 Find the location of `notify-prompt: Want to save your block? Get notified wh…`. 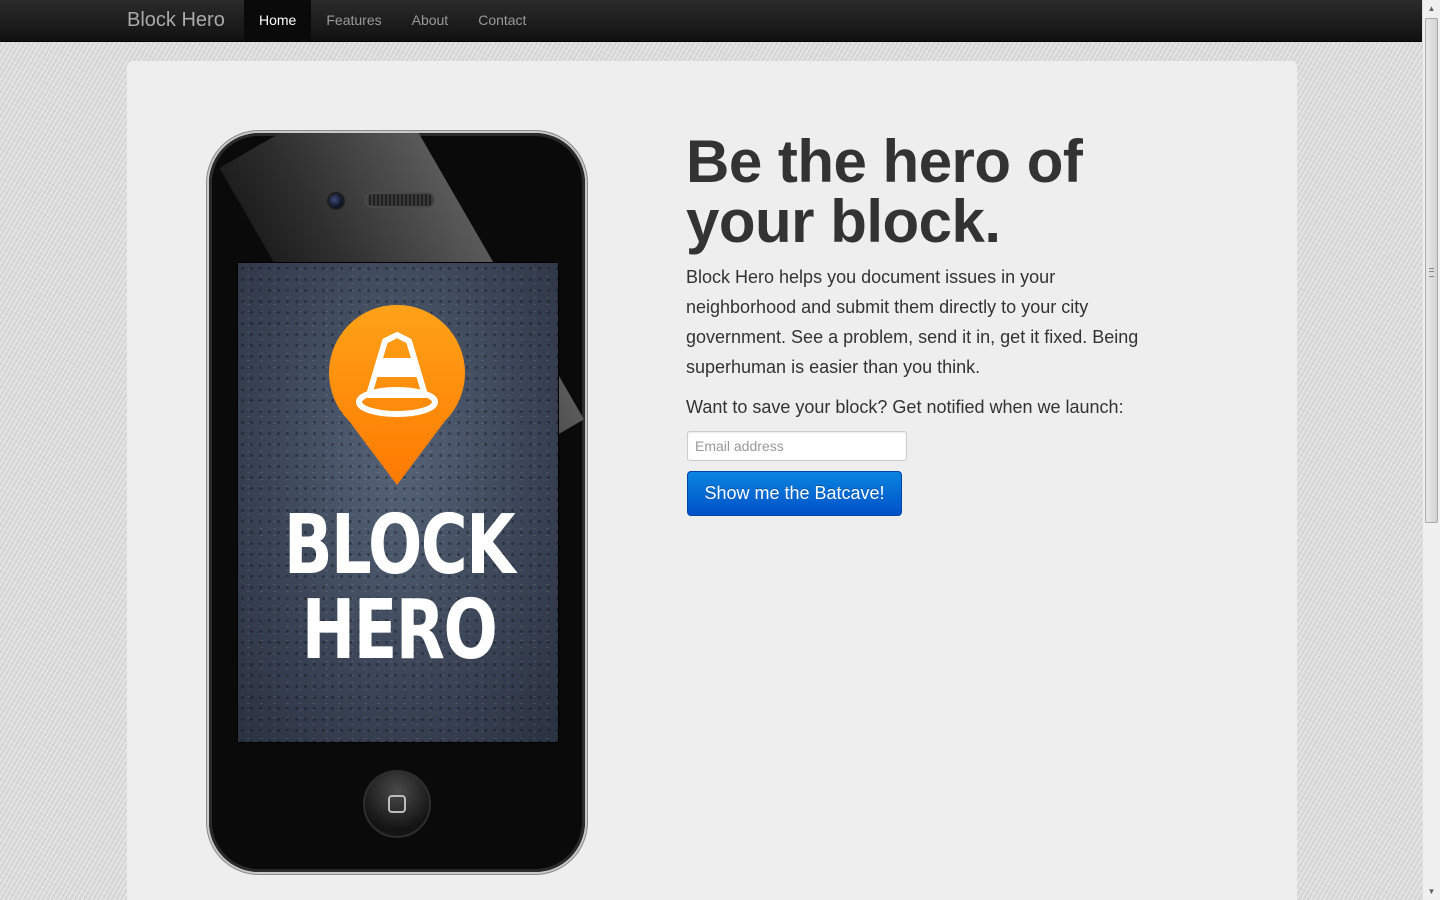

notify-prompt: Want to save your block? Get notified wh… is located at coordinates (905, 407).